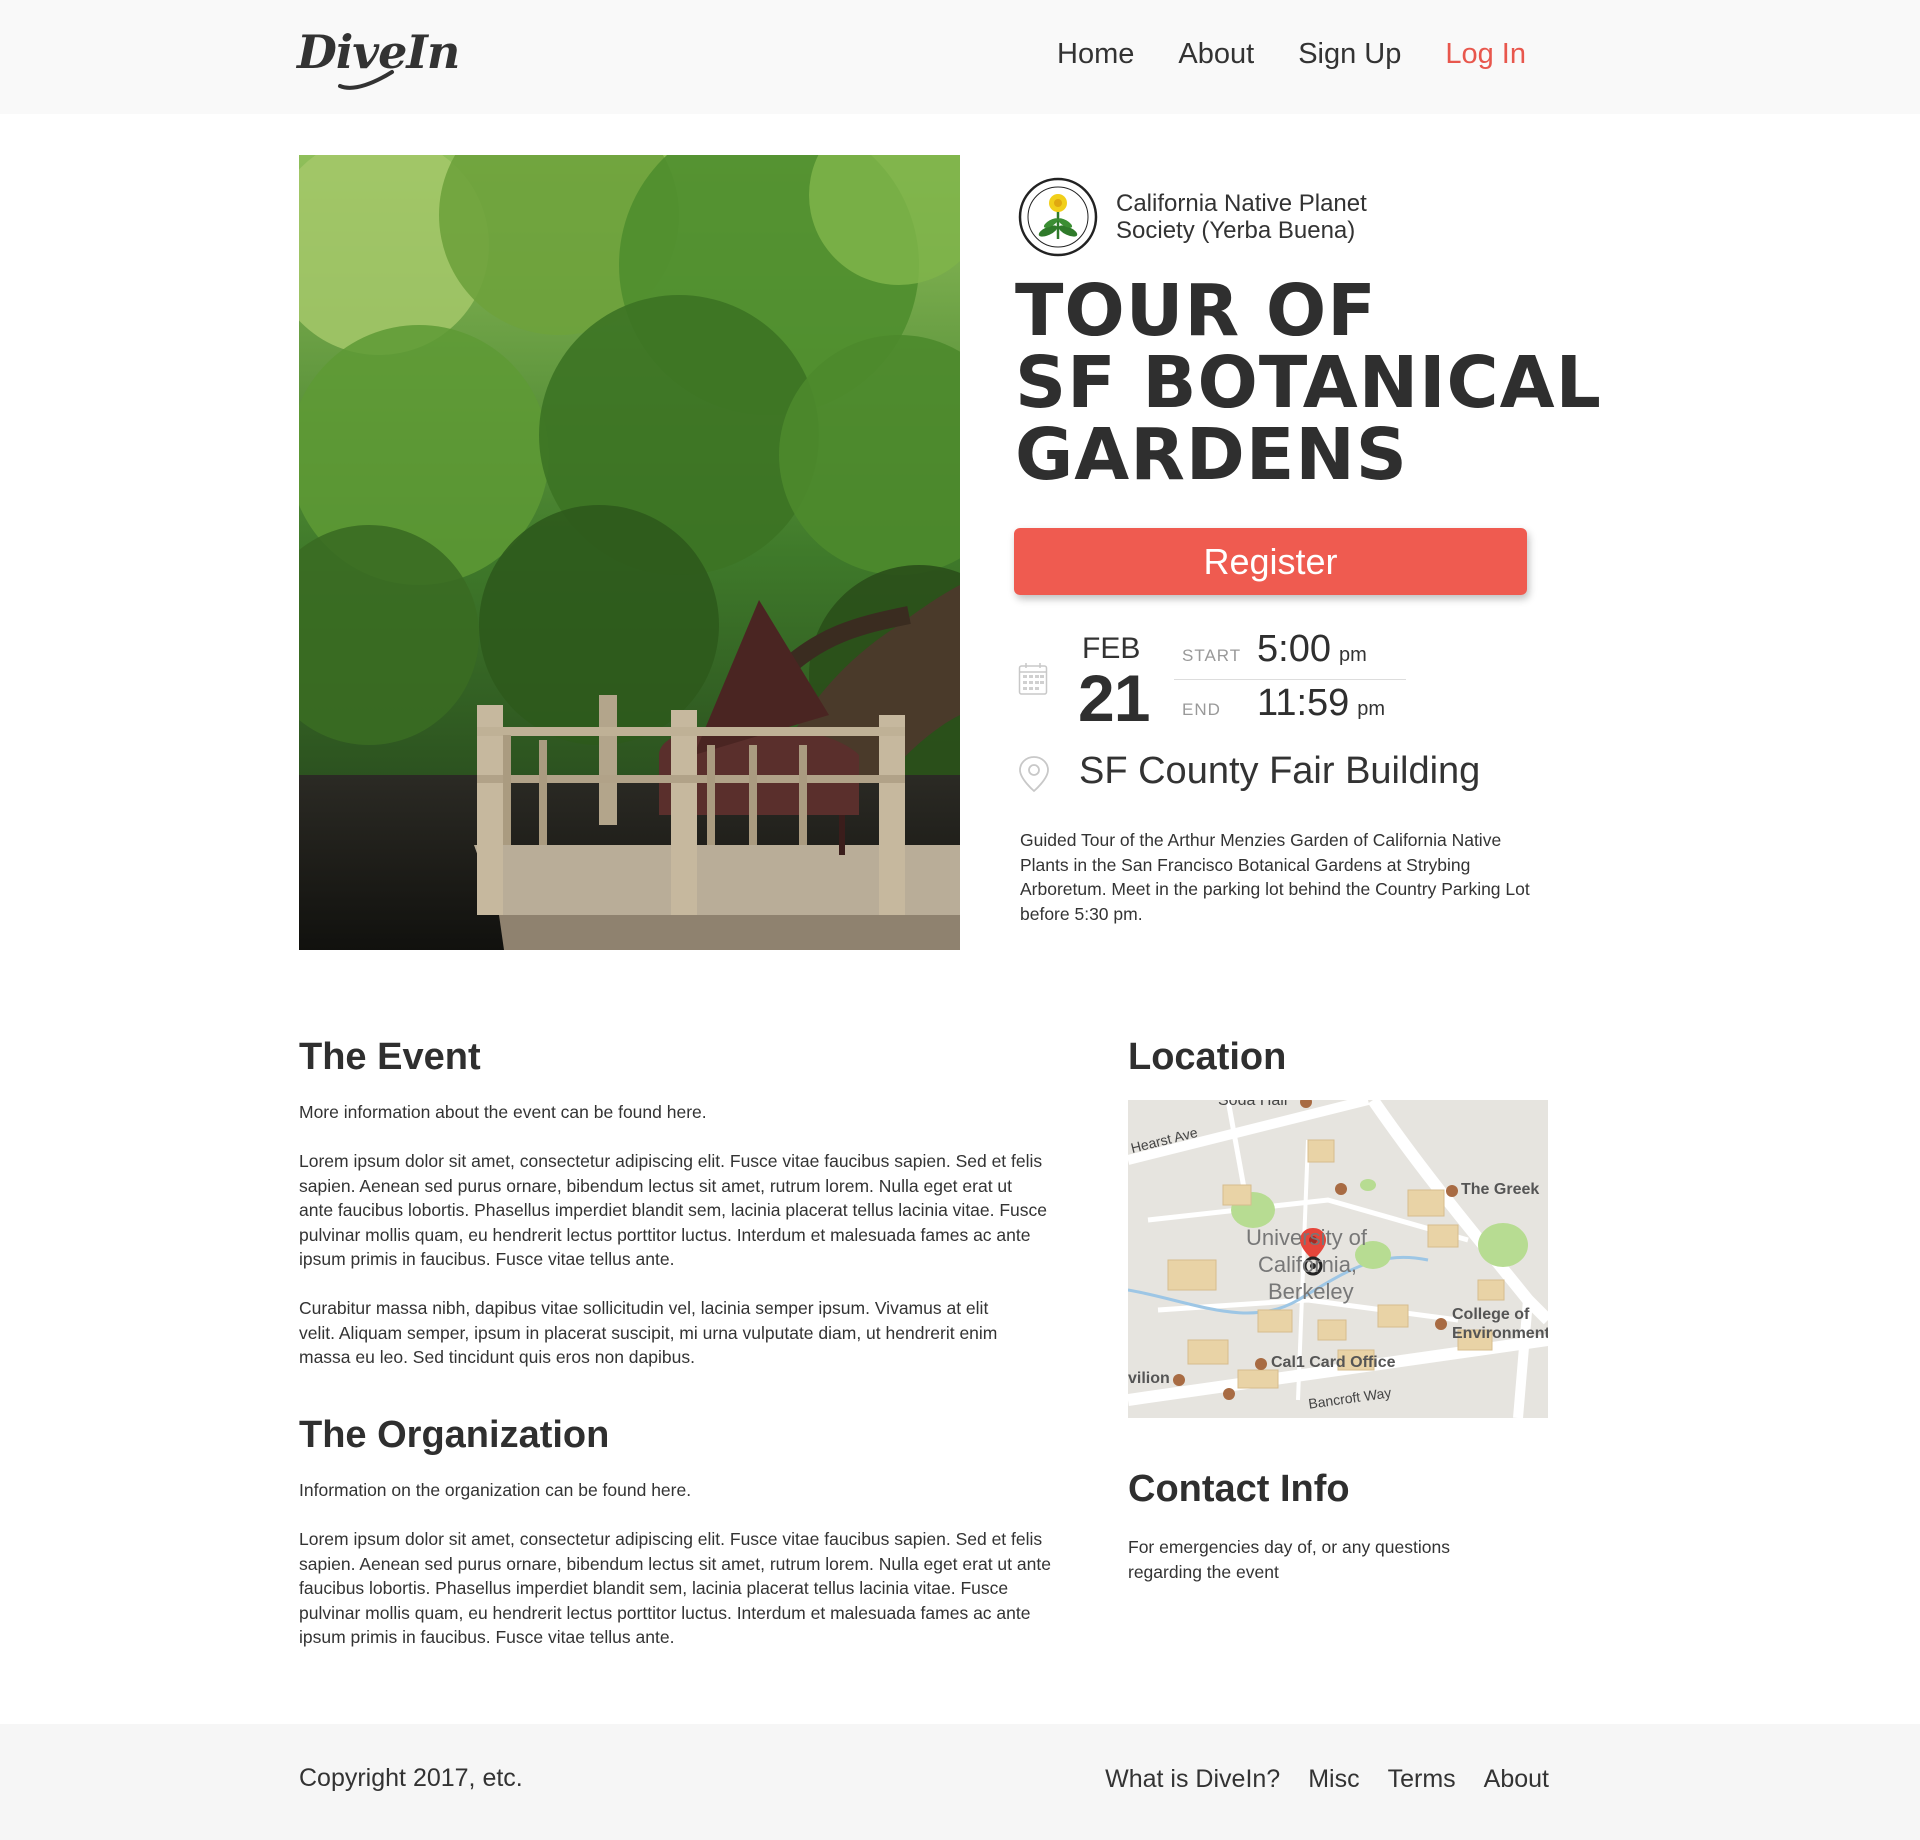 The image size is (1920, 1840). What do you see at coordinates (1207, 1057) in the screenshot?
I see `location-heading: Location` at bounding box center [1207, 1057].